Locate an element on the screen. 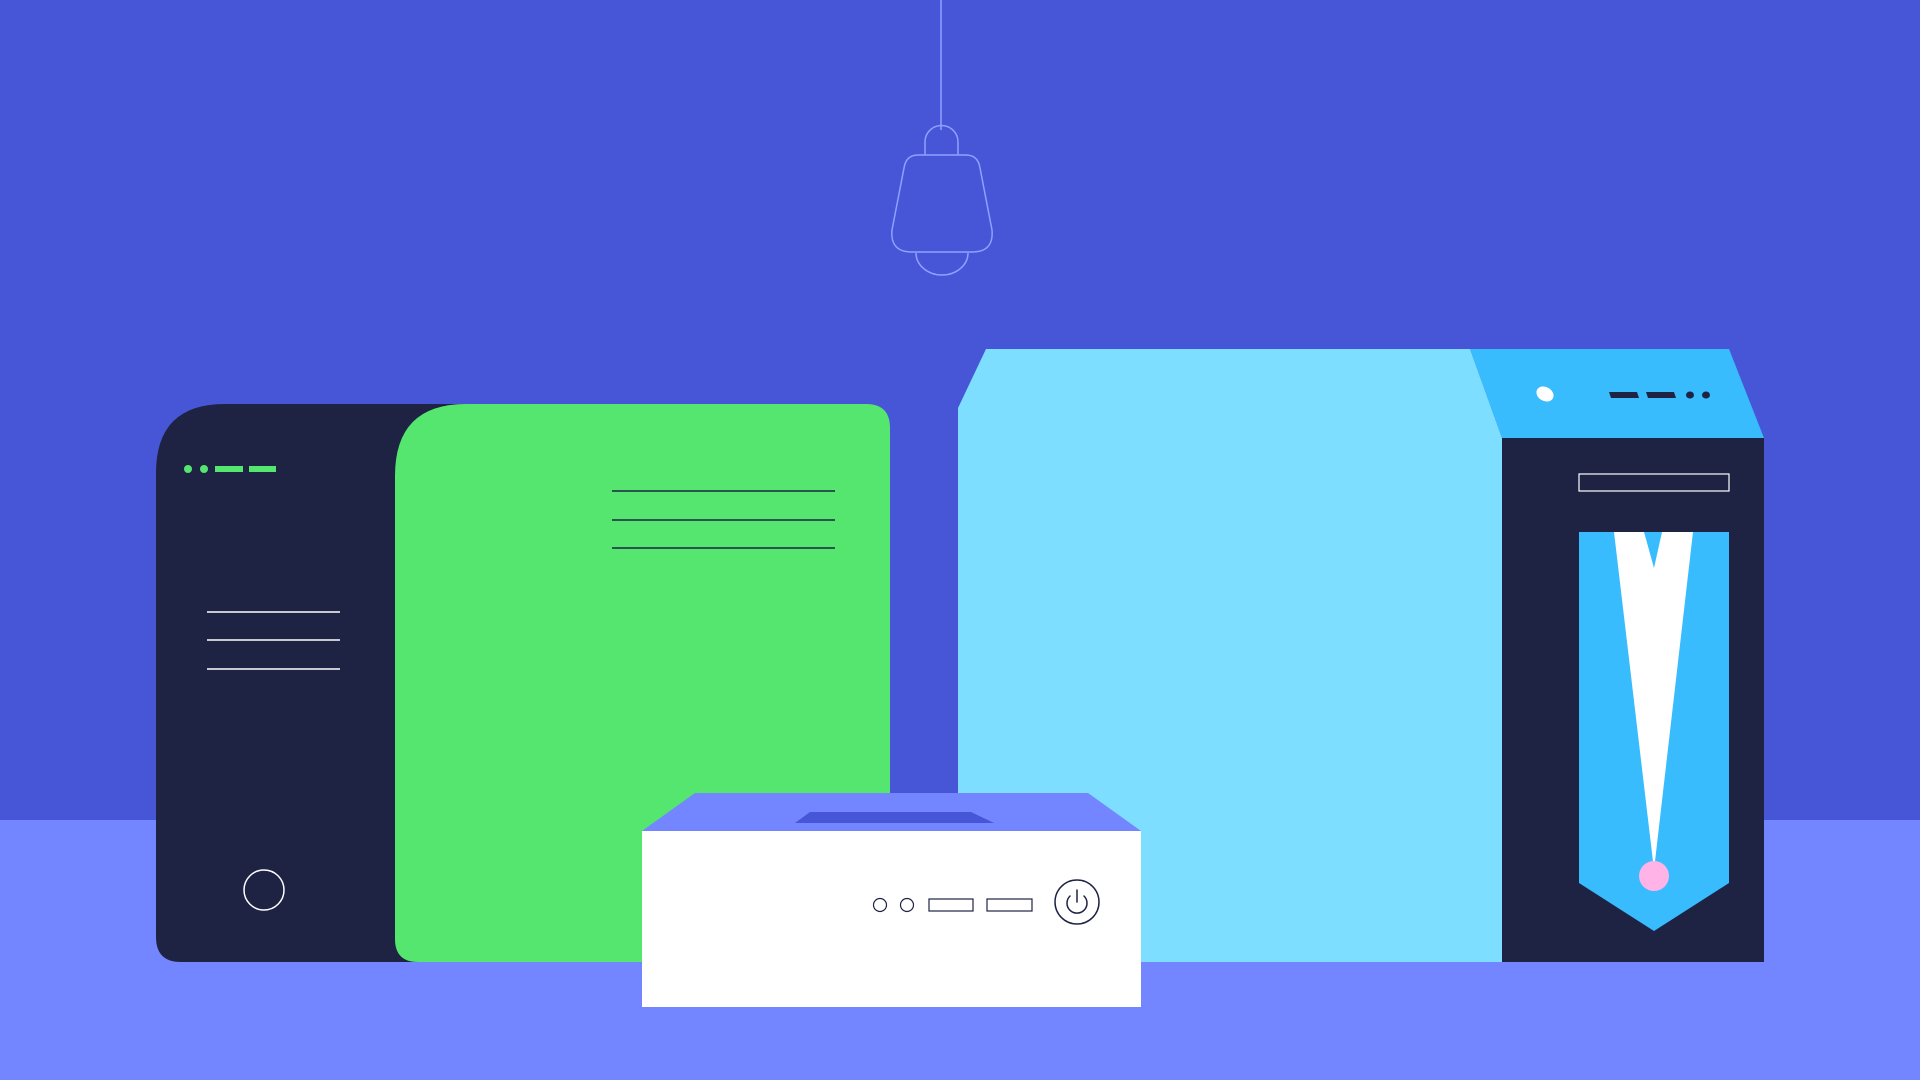 The image size is (1920, 1080). mini-pc-computer is located at coordinates (891, 900).